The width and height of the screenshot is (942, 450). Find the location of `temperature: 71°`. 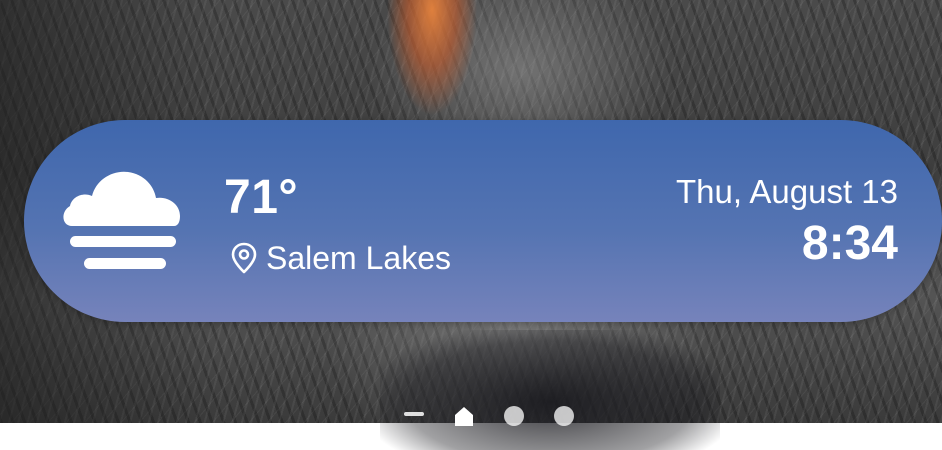

temperature: 71° is located at coordinates (261, 197).